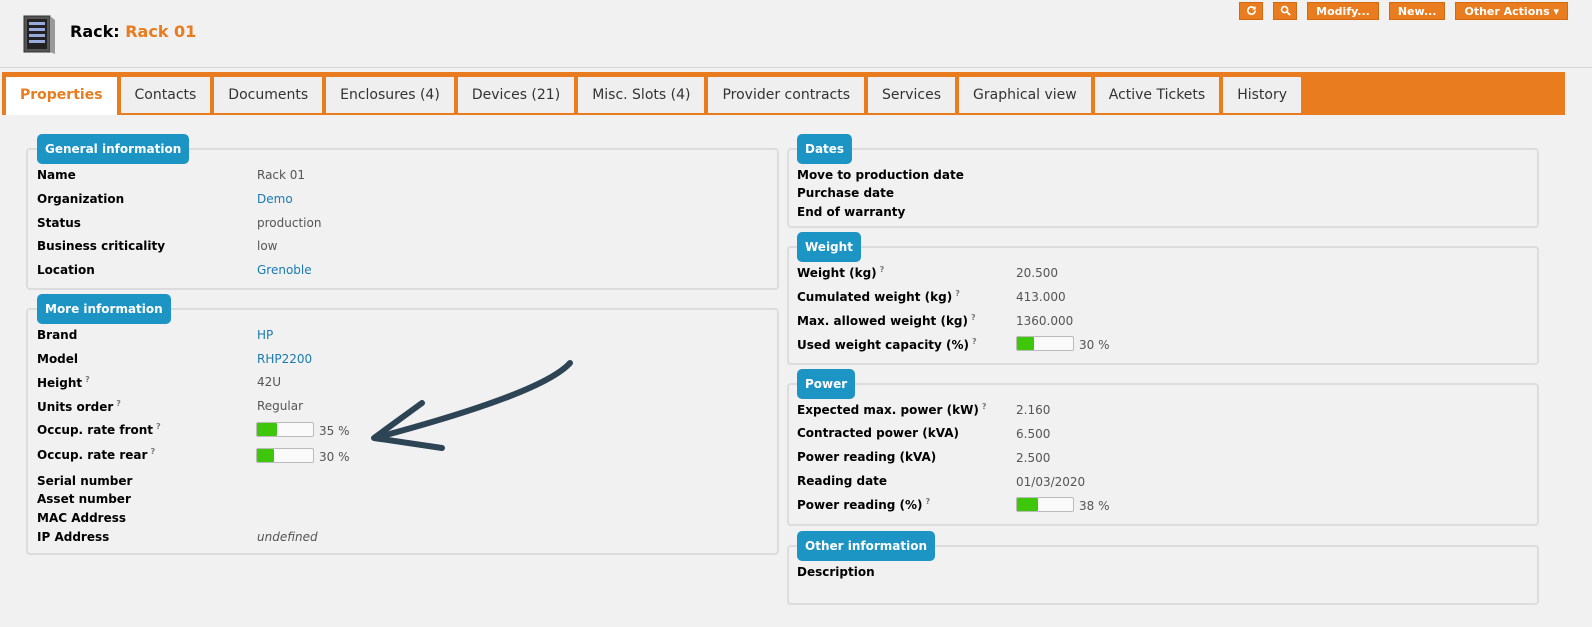 The image size is (1592, 627). Describe the element at coordinates (825, 149) in the screenshot. I see `dates-legend: Dates` at that location.